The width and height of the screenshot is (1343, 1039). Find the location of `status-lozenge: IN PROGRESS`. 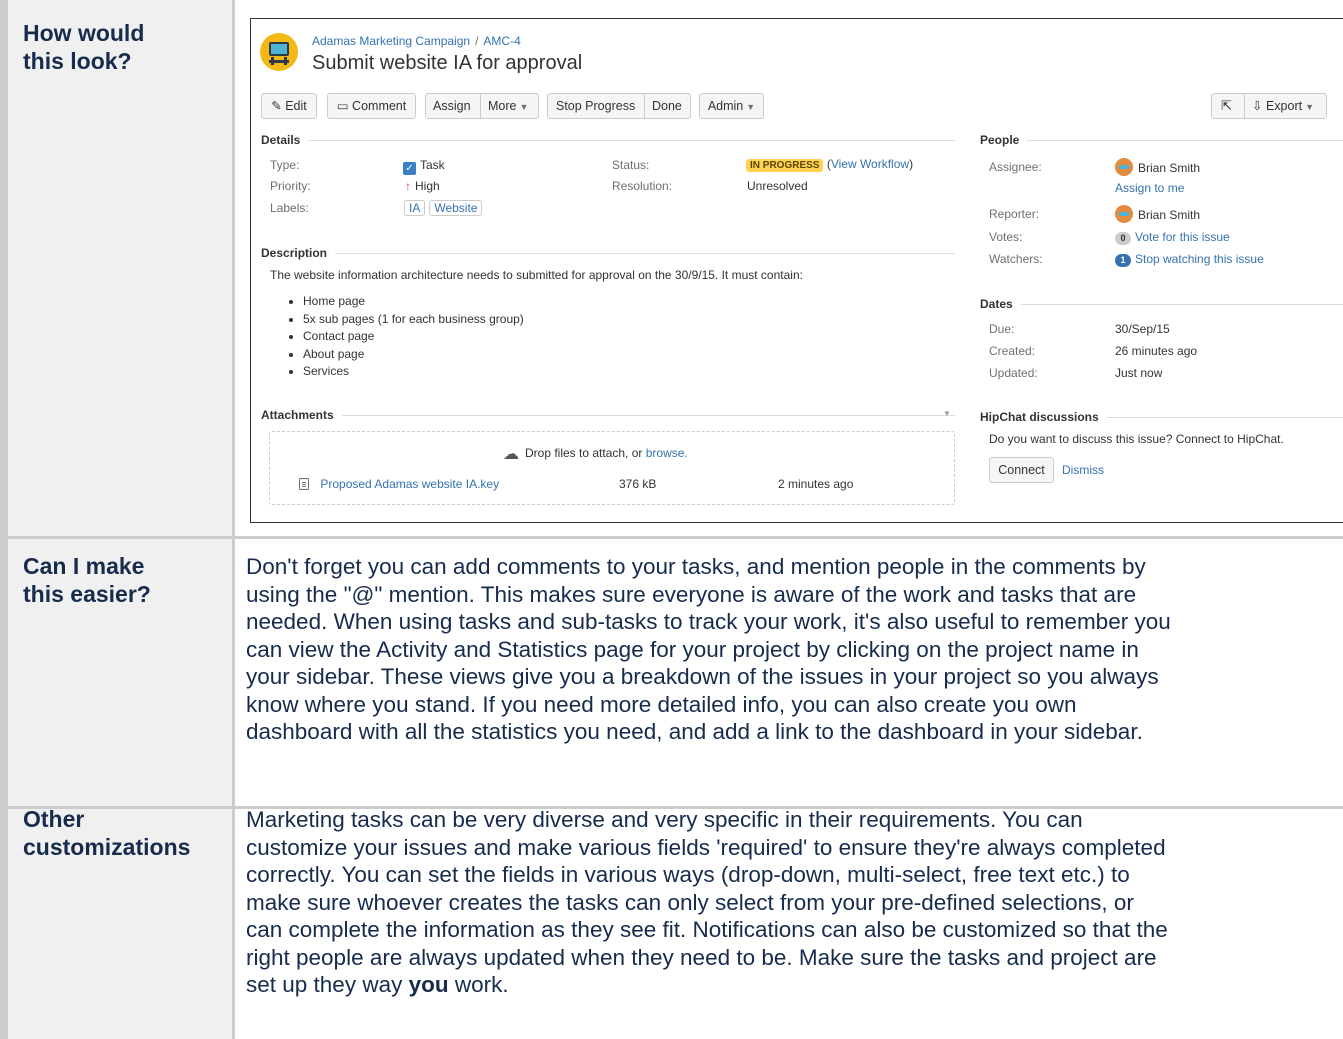

status-lozenge: IN PROGRESS is located at coordinates (785, 165).